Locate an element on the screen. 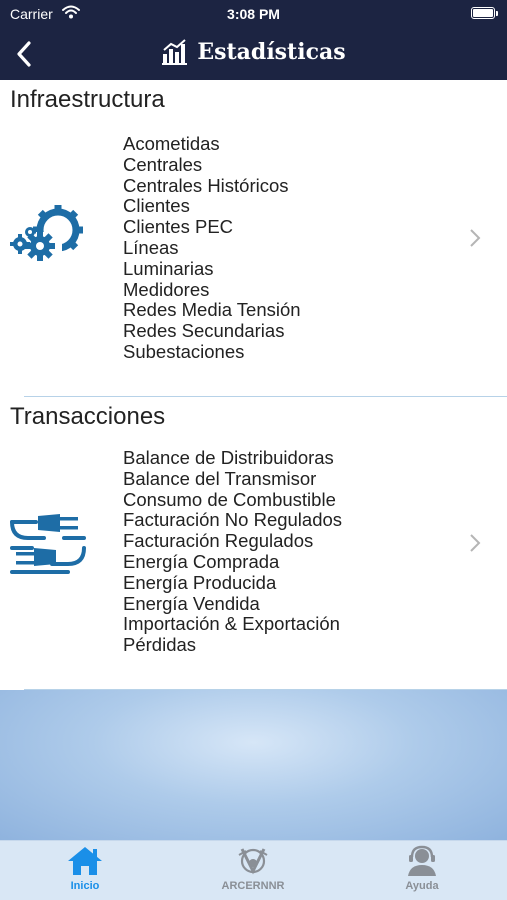 The height and width of the screenshot is (900, 507). arcernnr-logo-icon is located at coordinates (253, 861).